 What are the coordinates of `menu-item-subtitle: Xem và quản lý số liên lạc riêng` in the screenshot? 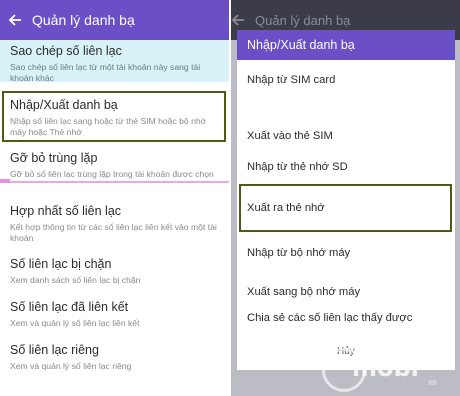 It's located at (71, 366).